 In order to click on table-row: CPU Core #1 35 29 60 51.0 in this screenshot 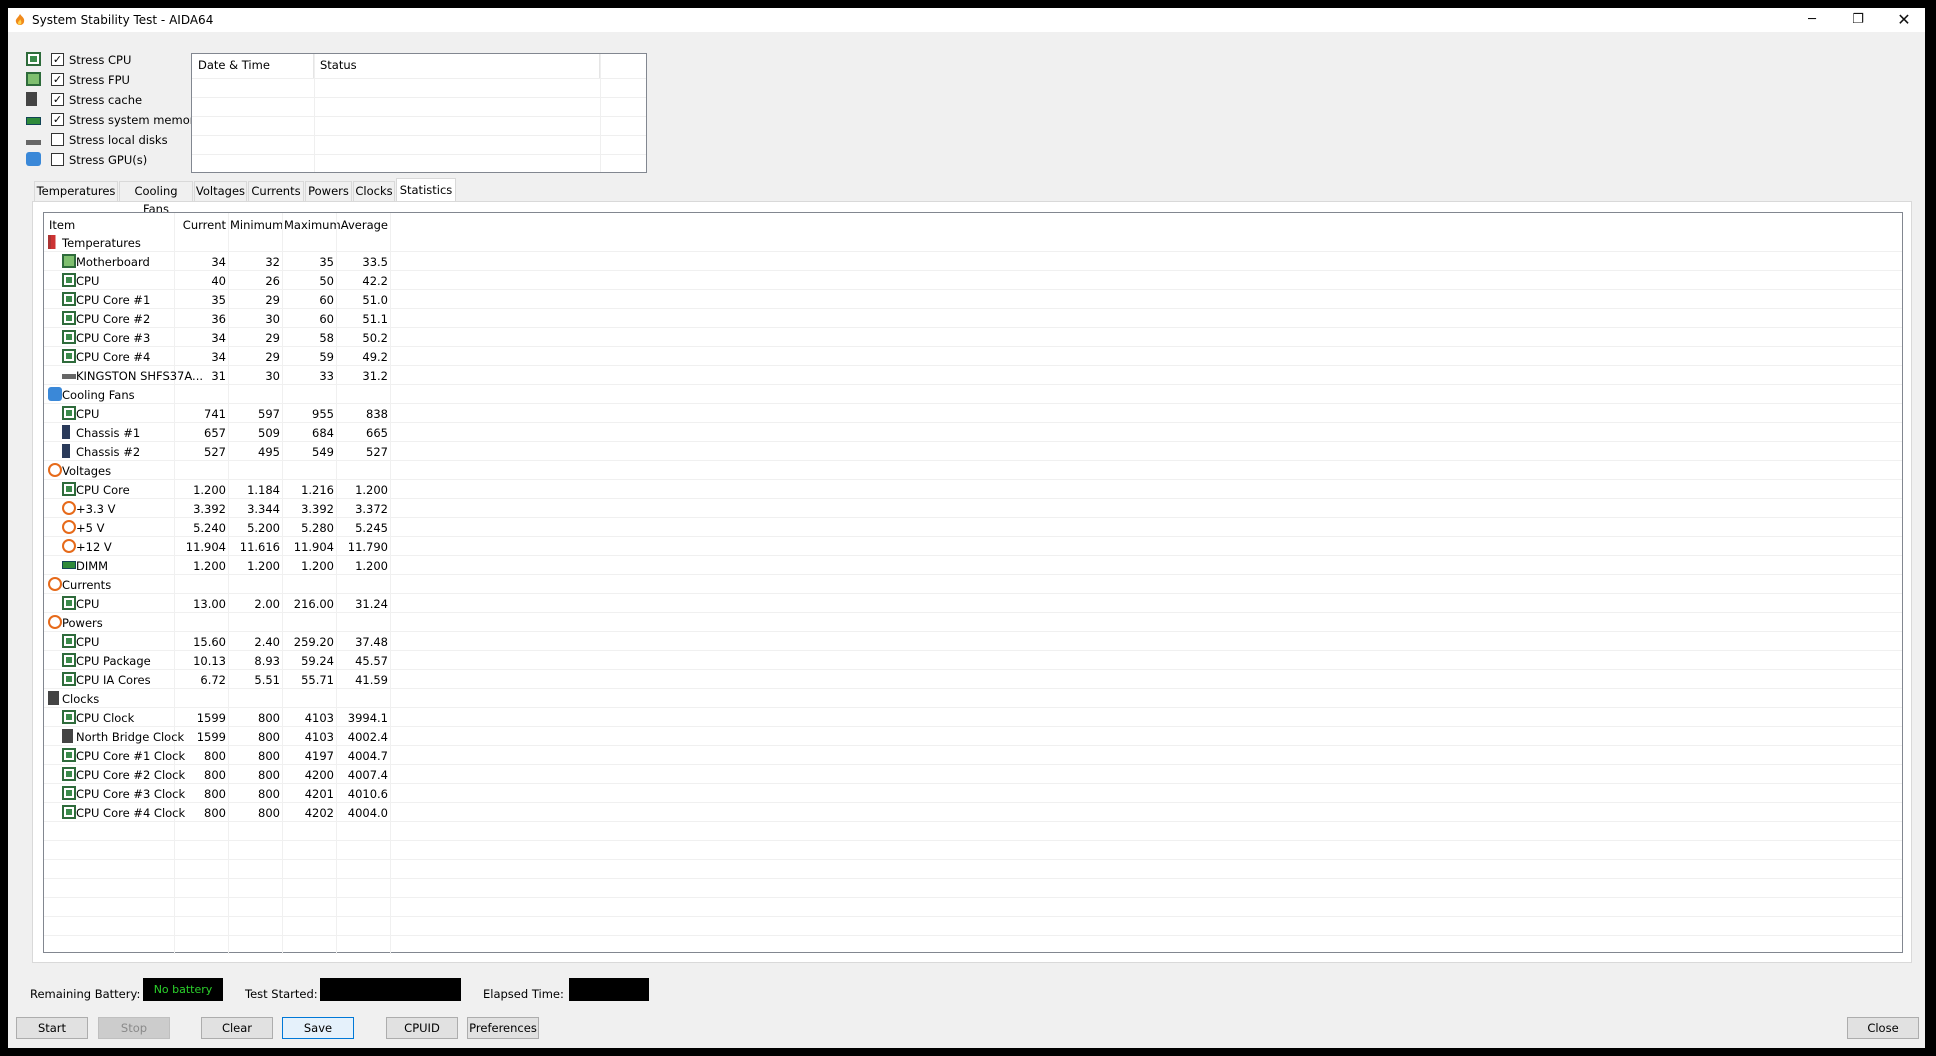, I will do `click(973, 299)`.